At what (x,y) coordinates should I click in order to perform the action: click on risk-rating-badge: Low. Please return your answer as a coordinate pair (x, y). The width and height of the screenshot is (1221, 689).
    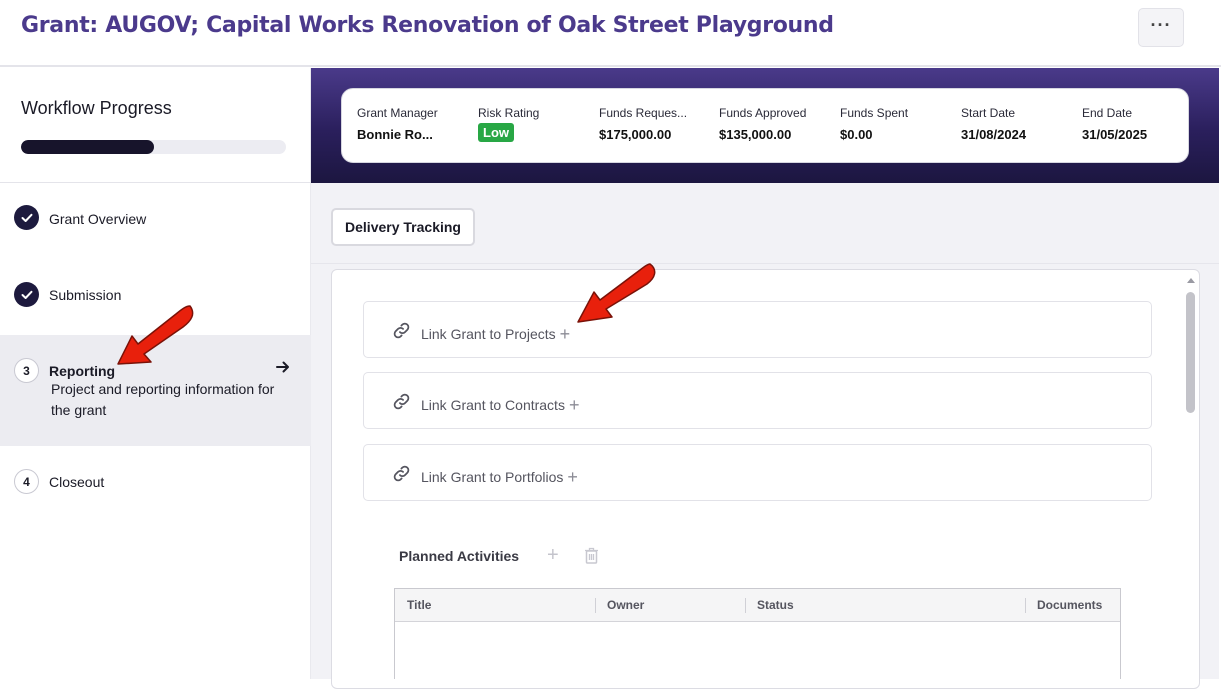
    Looking at the image, I should click on (496, 132).